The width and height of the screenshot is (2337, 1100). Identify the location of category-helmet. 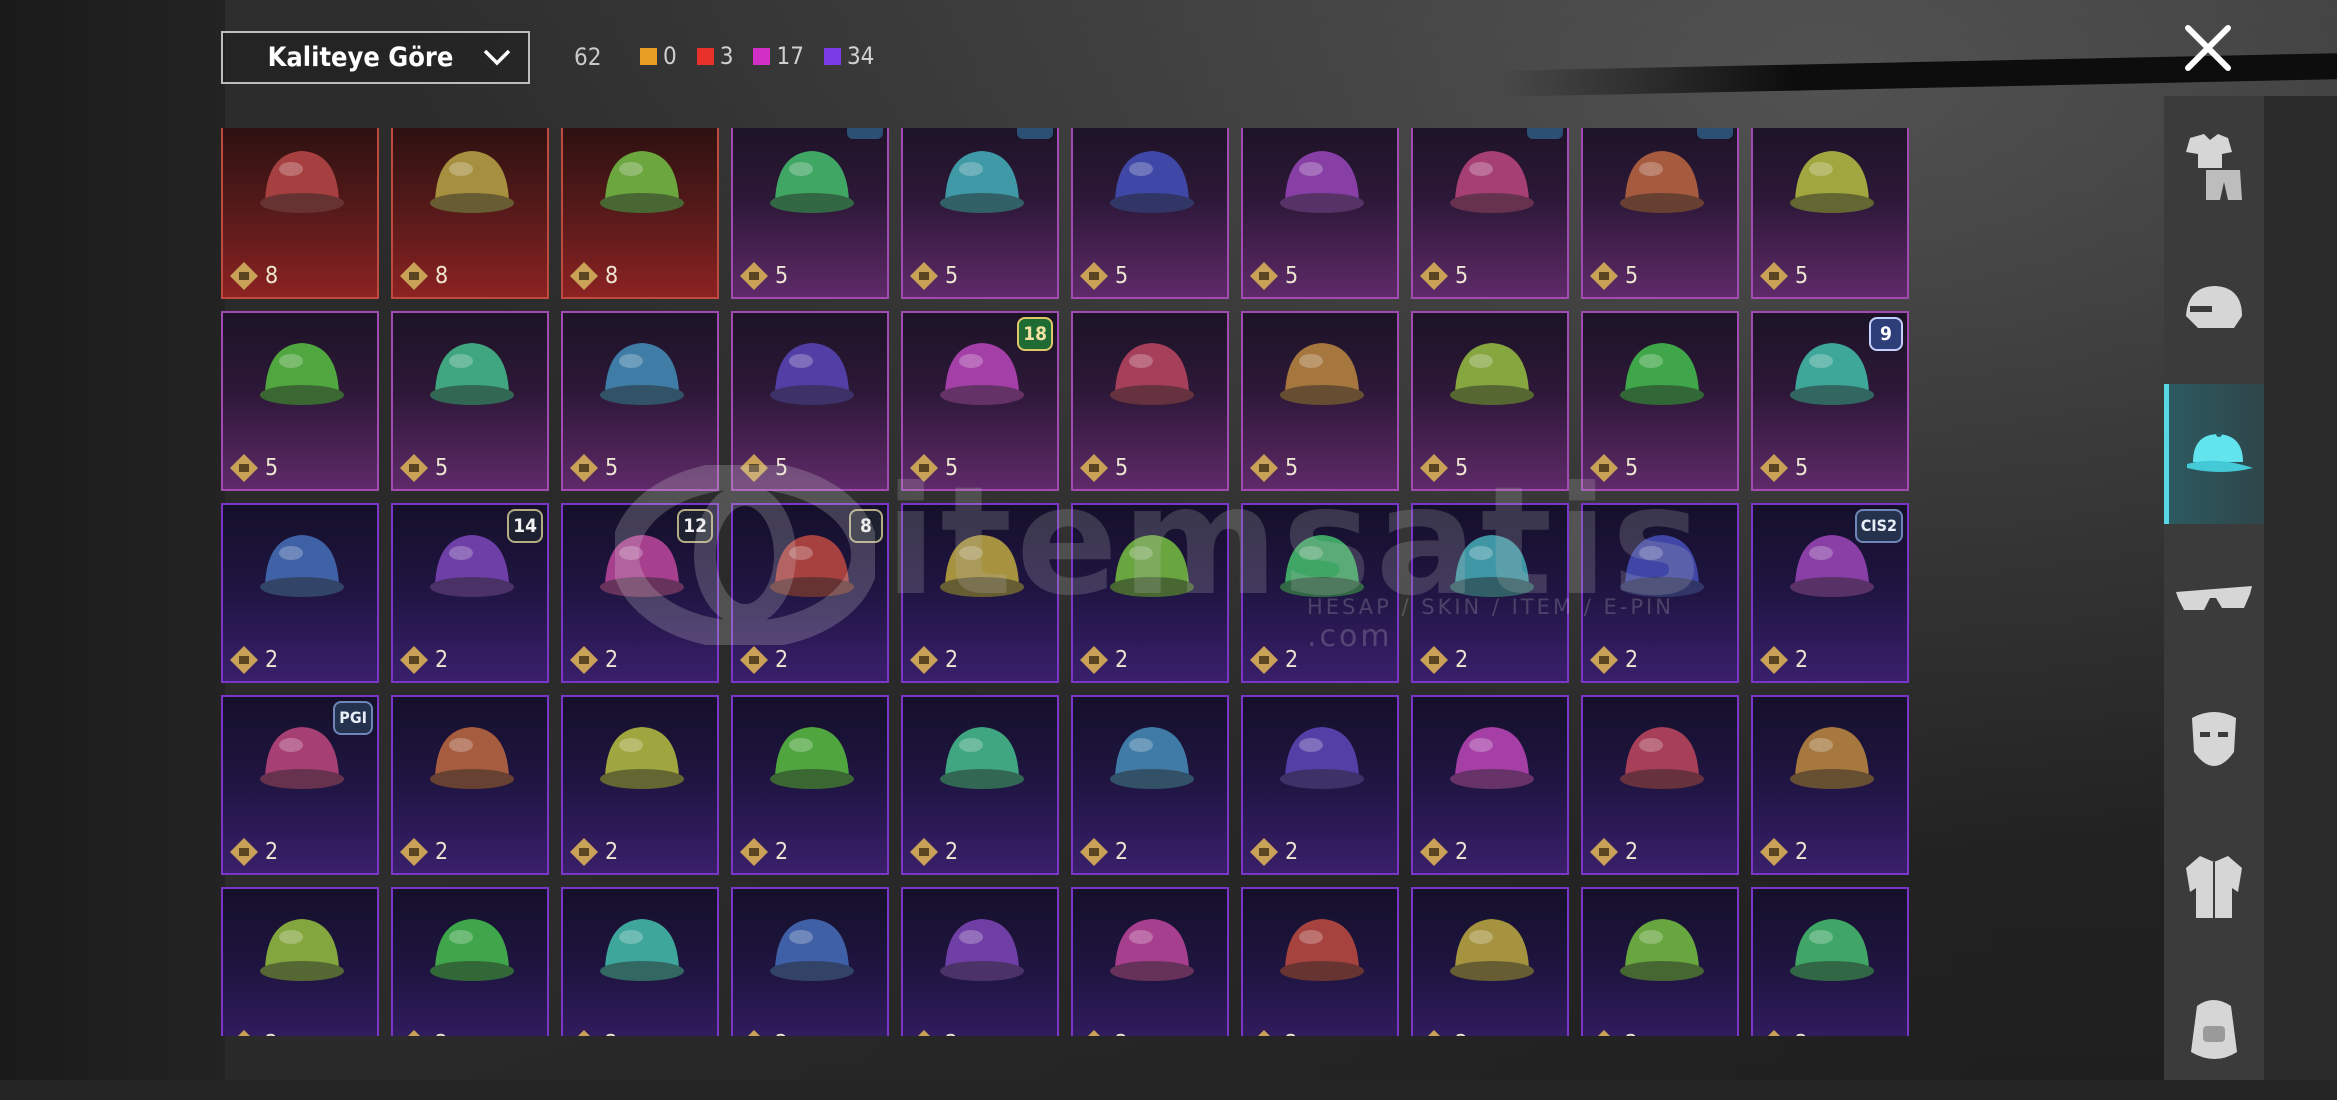
(2214, 310).